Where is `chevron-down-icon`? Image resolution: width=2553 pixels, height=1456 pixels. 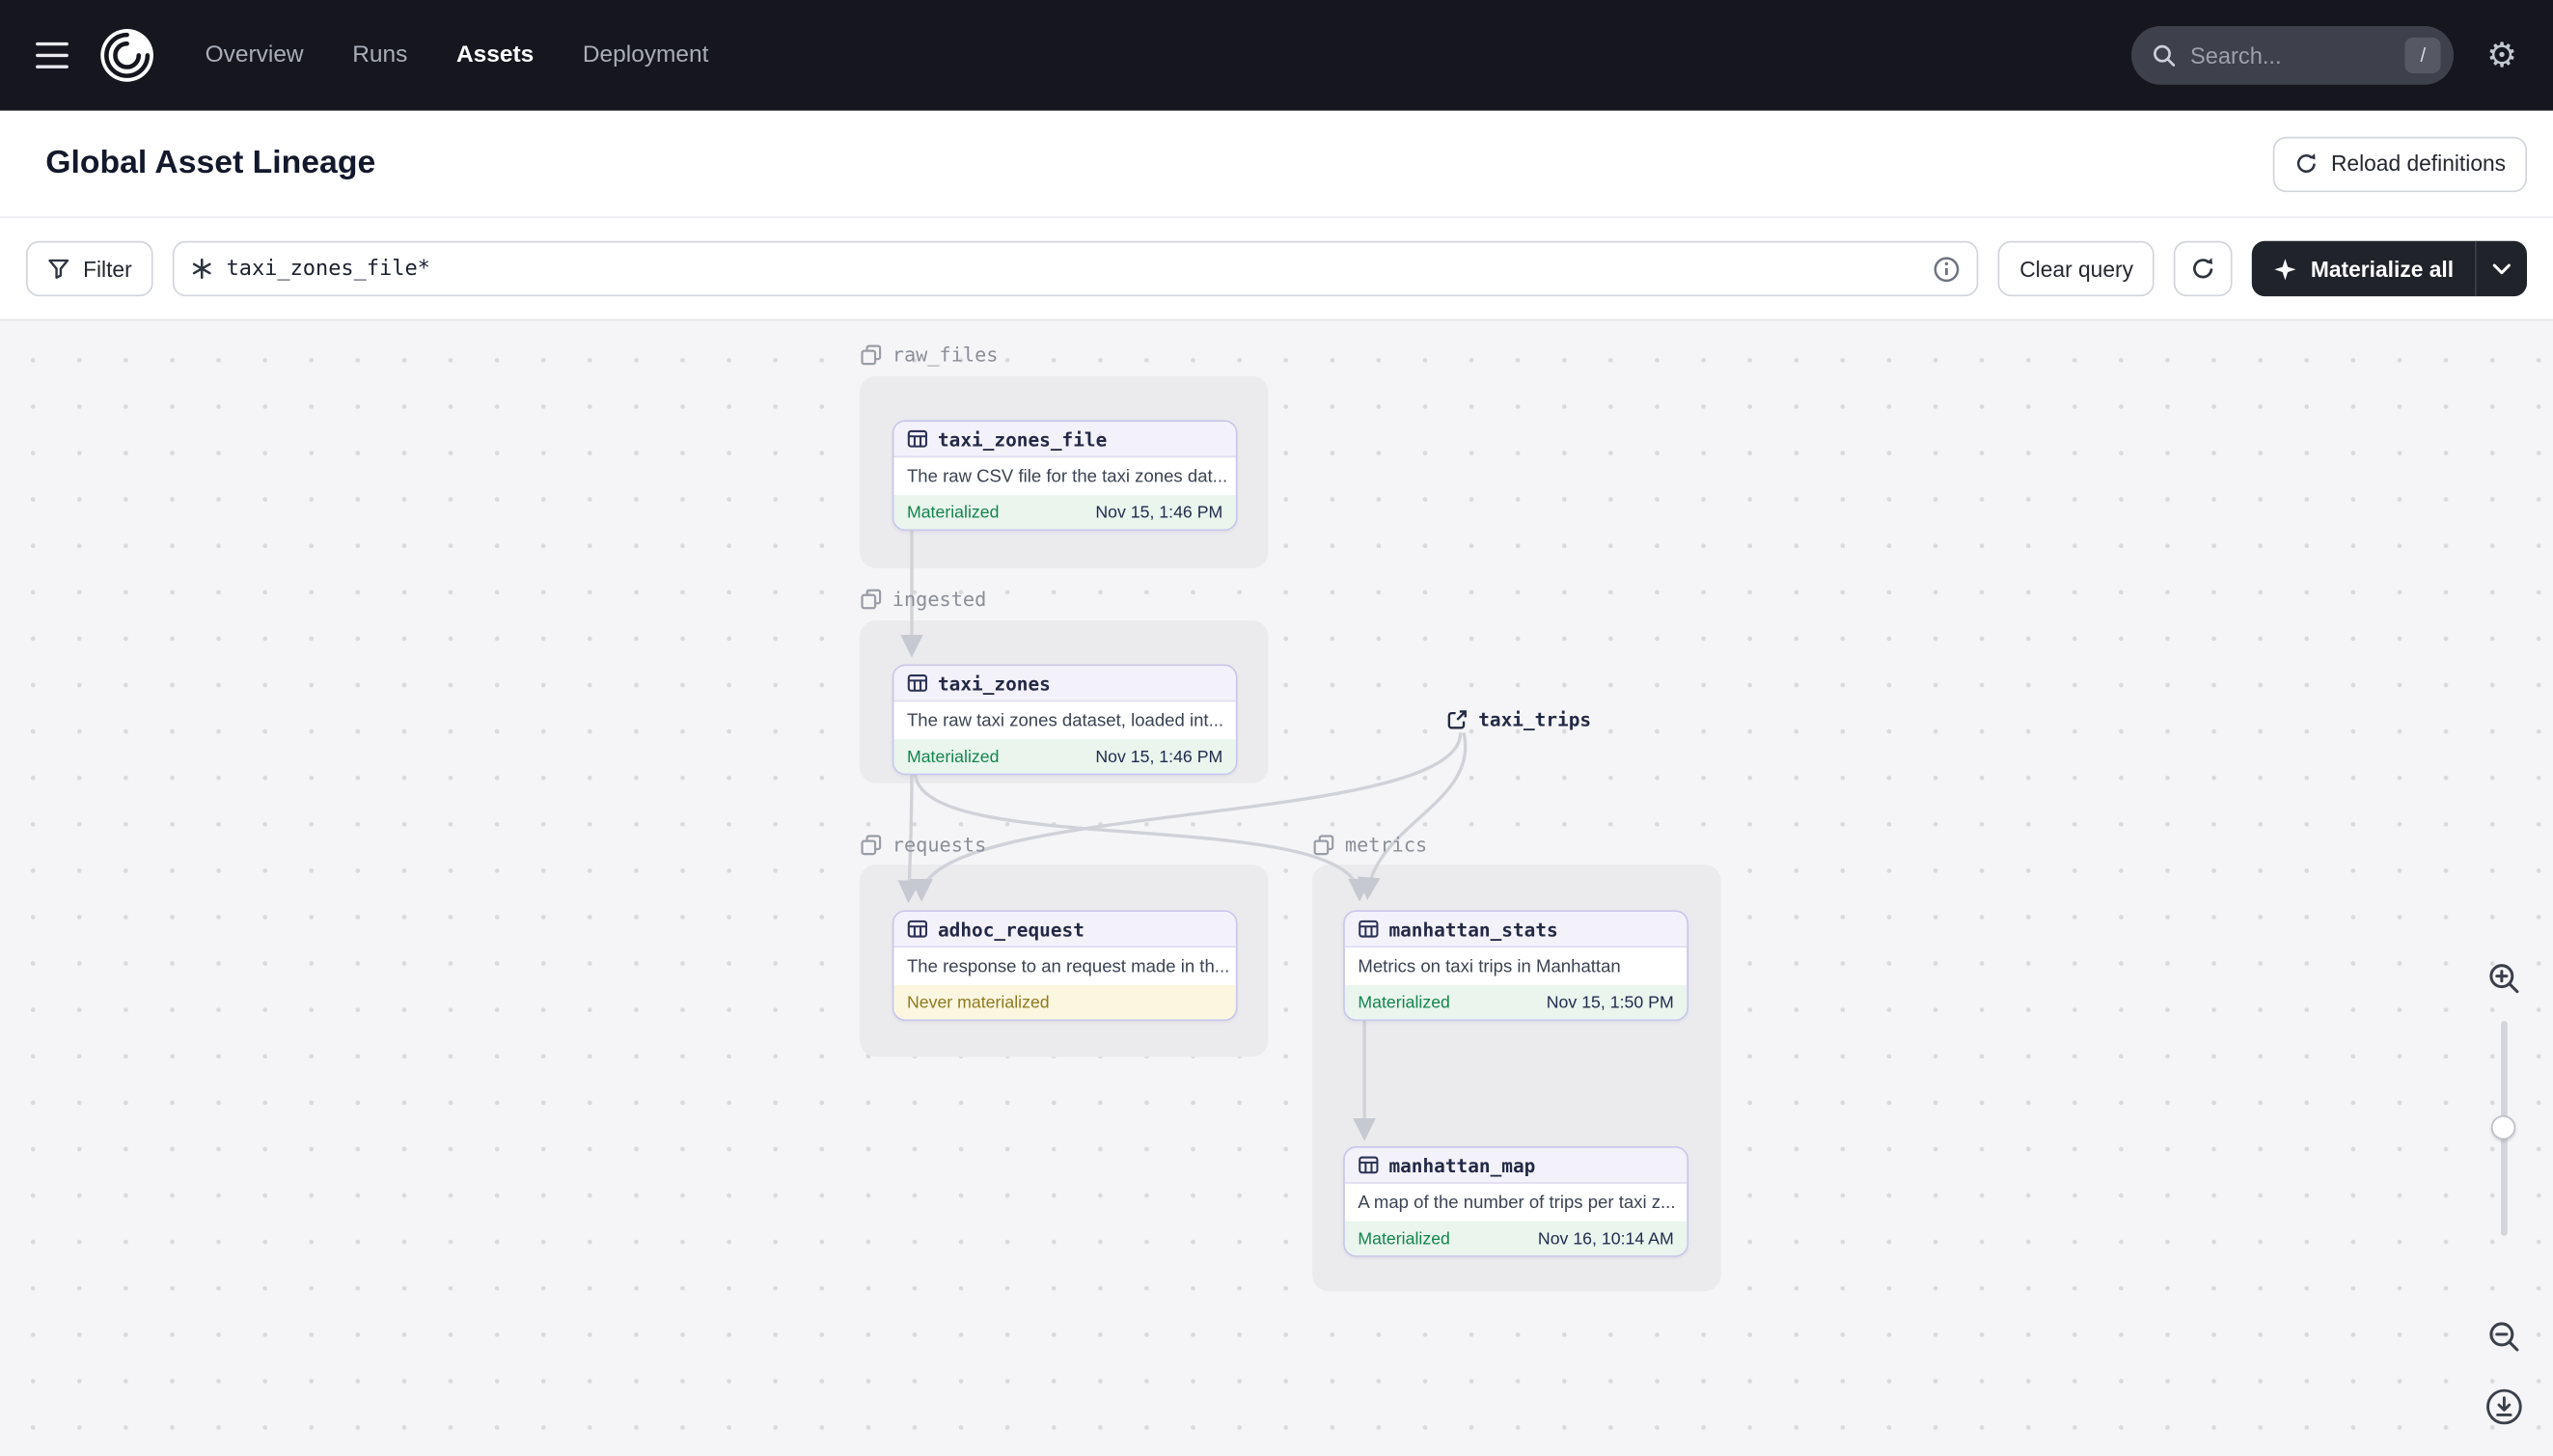 chevron-down-icon is located at coordinates (2501, 268).